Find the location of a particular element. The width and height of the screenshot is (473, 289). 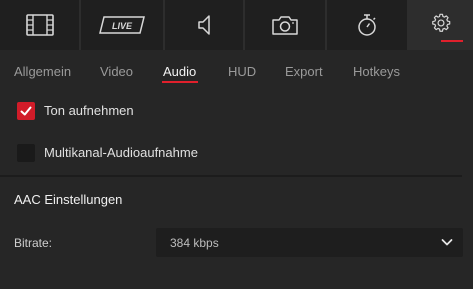

bitrate-value: 384 kbps is located at coordinates (194, 243).